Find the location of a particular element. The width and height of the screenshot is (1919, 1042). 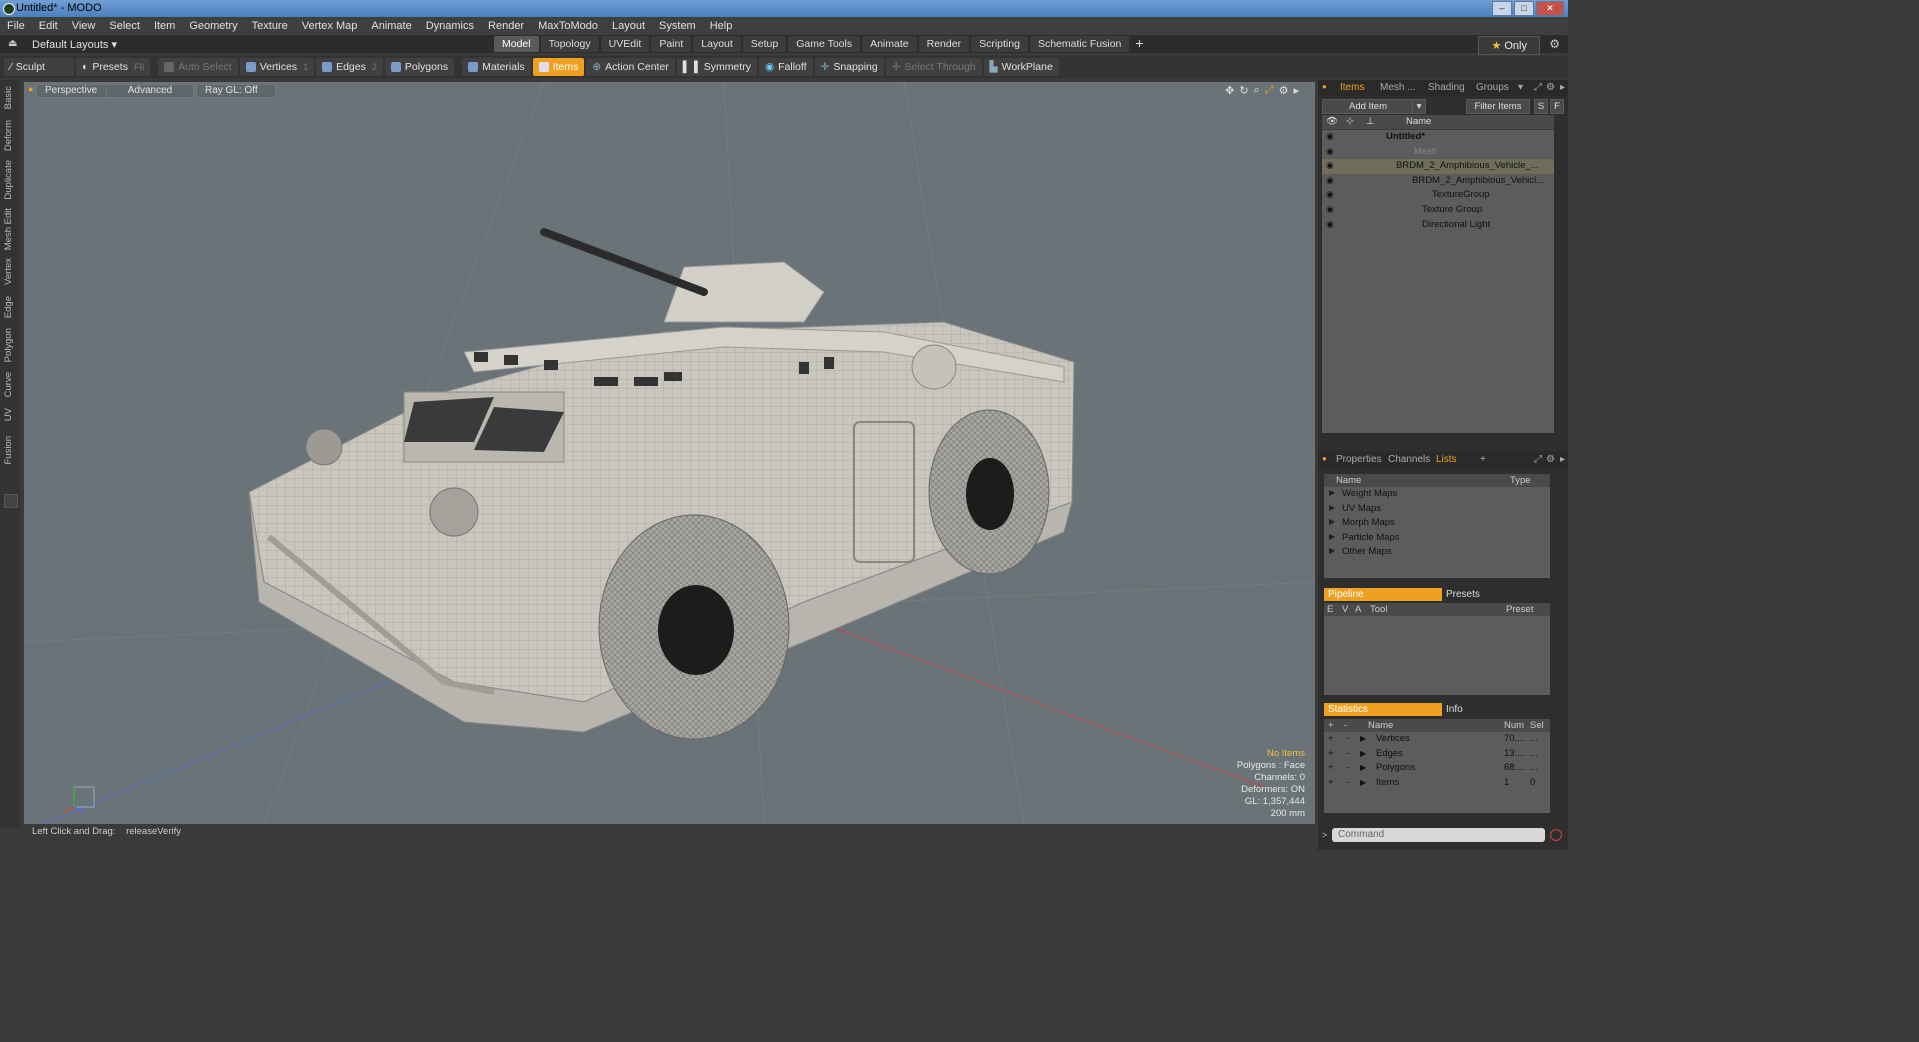

tab-curve: Curve is located at coordinates (8, 384).